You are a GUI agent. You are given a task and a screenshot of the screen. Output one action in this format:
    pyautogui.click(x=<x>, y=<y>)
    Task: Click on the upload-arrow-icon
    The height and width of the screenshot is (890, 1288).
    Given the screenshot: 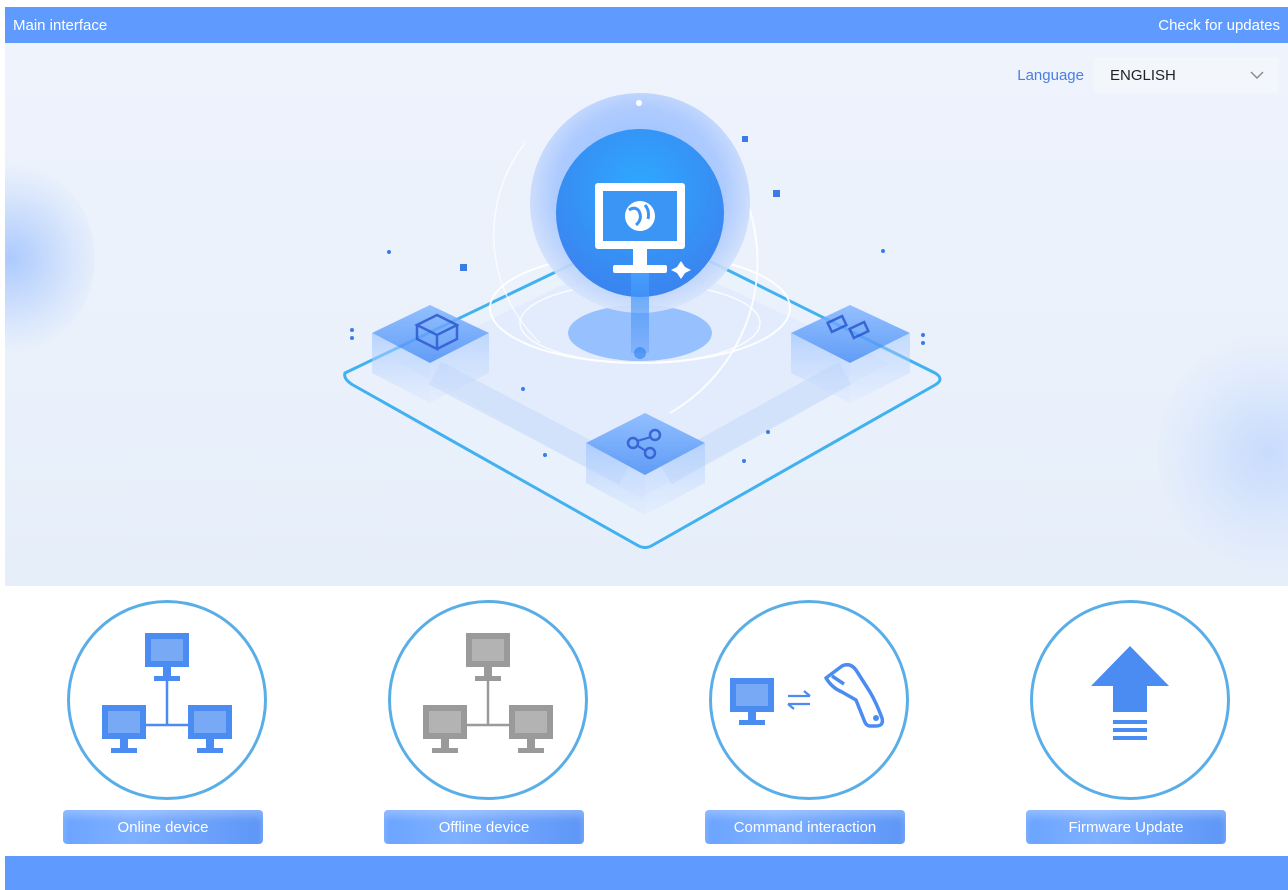 What is the action you would take?
    pyautogui.click(x=1130, y=693)
    